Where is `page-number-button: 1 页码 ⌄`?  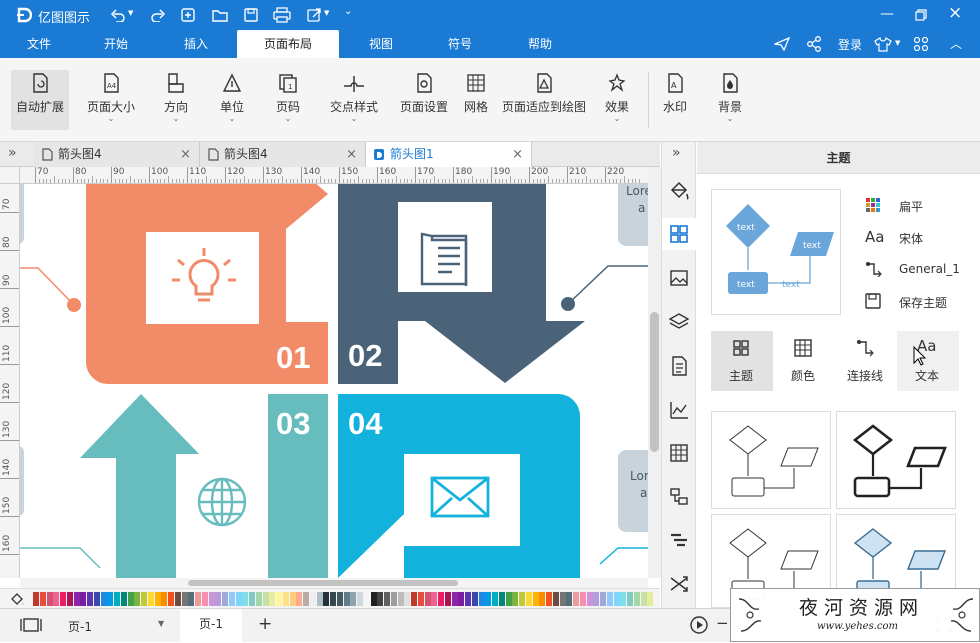 page-number-button: 1 页码 ⌄ is located at coordinates (288, 100).